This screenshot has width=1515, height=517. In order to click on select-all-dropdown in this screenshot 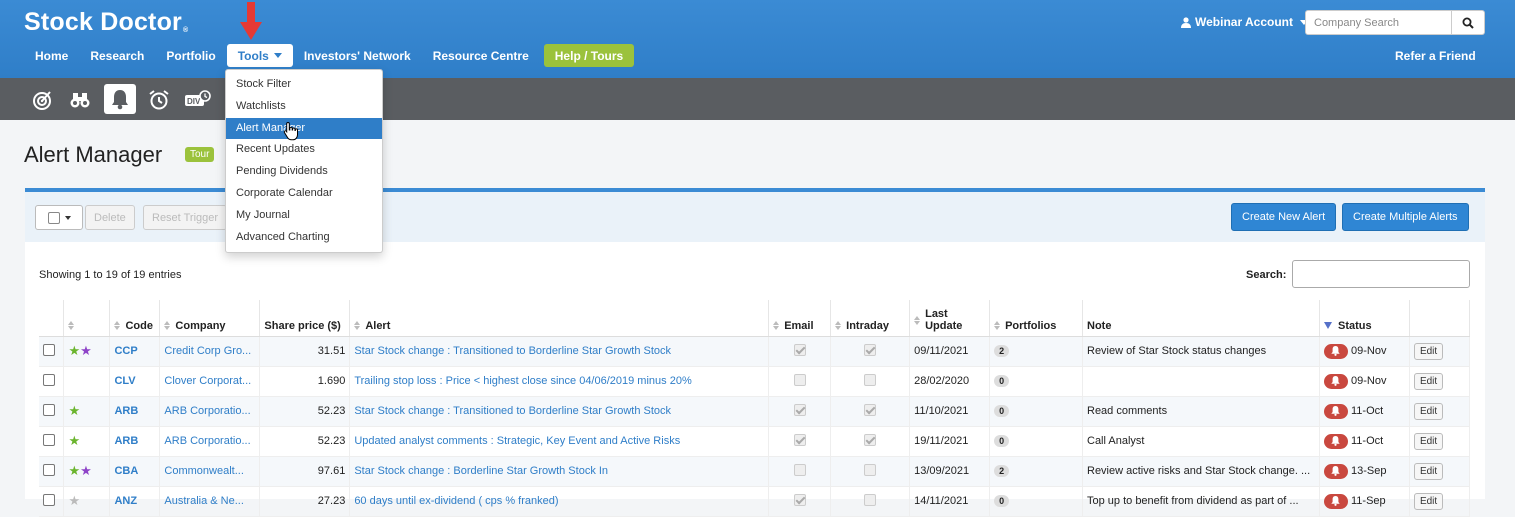, I will do `click(59, 217)`.